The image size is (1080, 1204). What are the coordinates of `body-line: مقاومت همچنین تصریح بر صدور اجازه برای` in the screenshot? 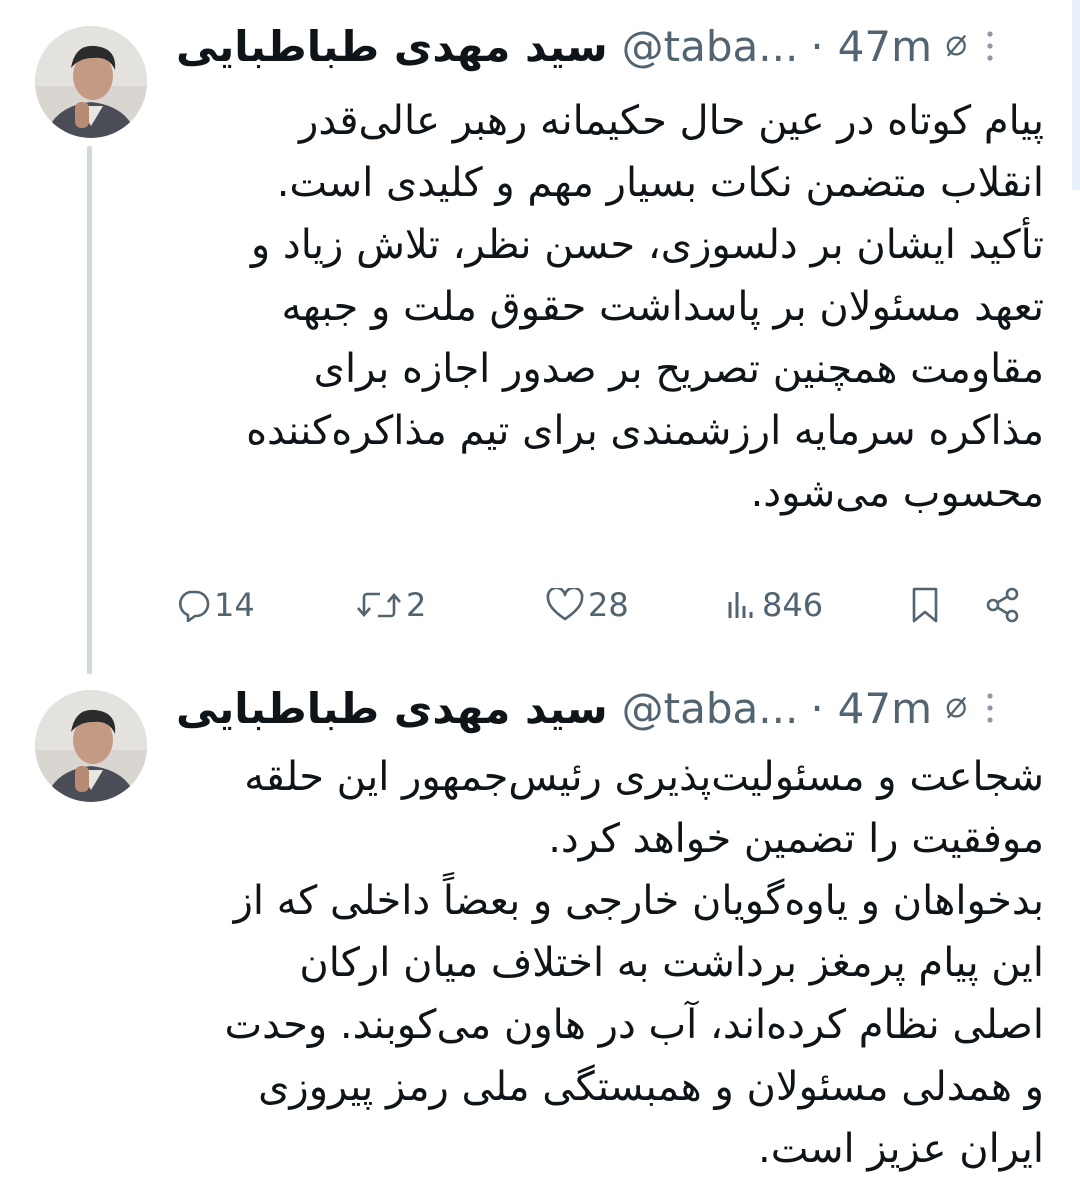 It's located at (678, 369).